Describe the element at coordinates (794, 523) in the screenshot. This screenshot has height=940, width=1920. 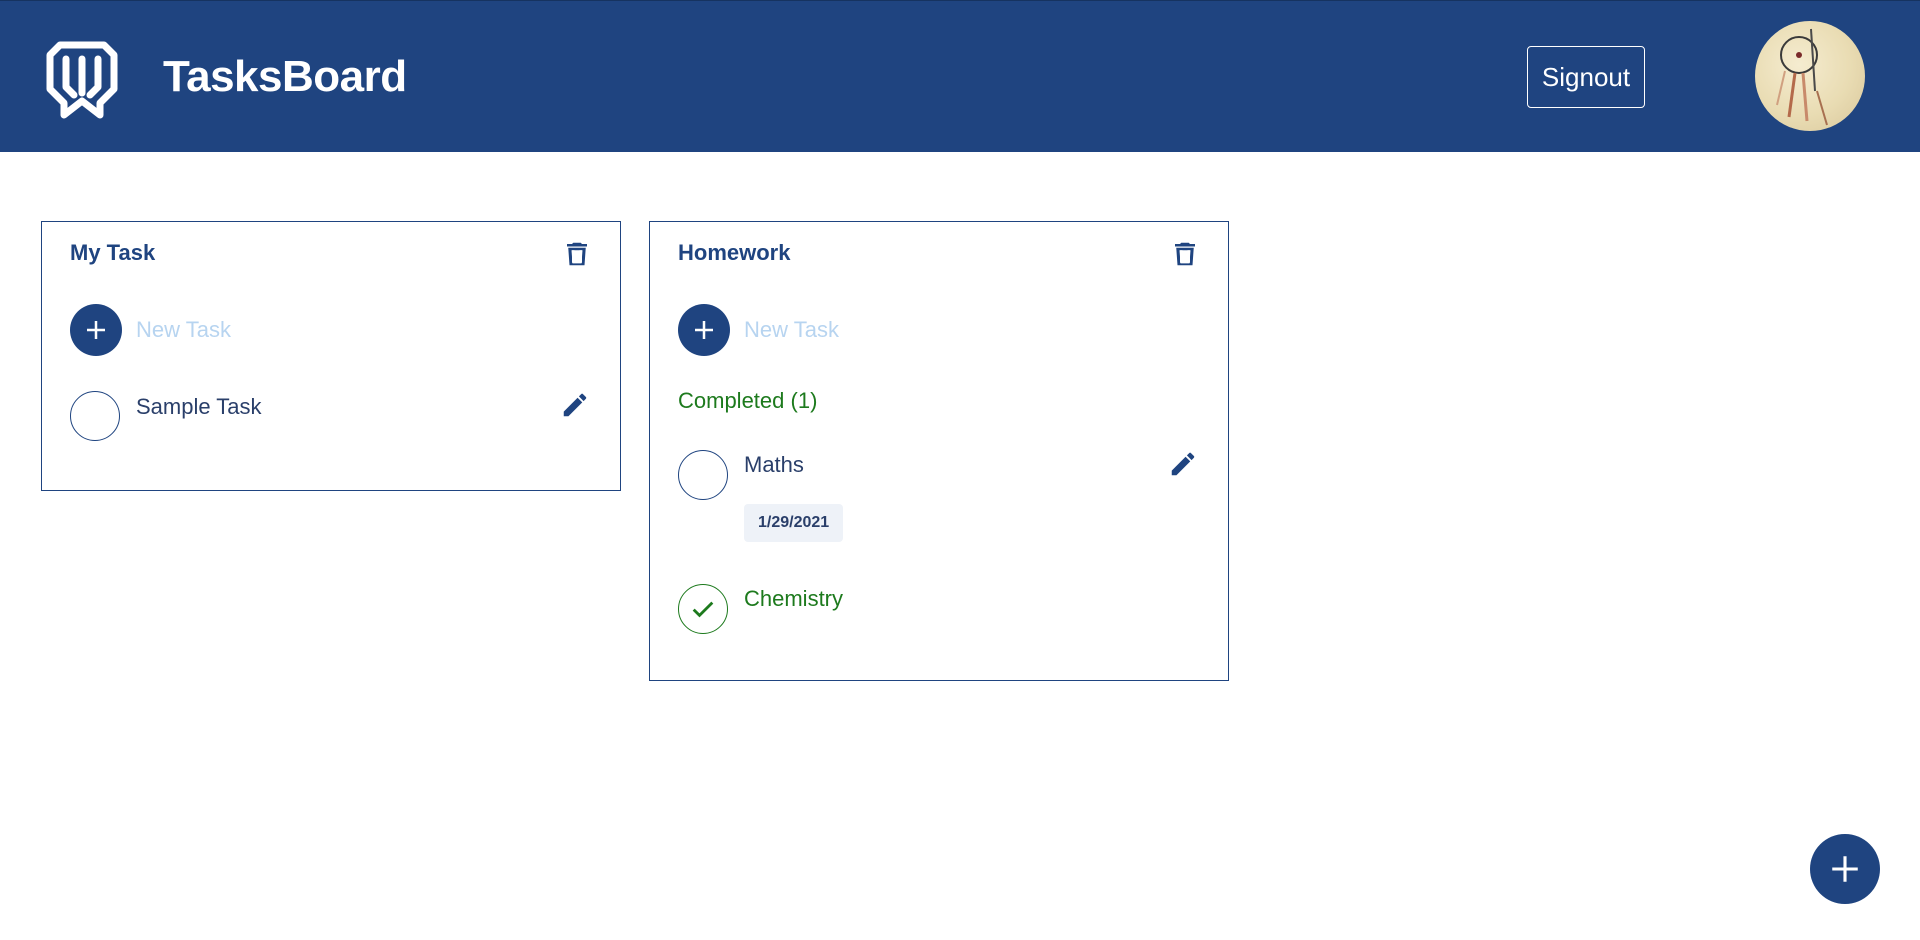
I see `due-date-chip: 1/29/2021` at that location.